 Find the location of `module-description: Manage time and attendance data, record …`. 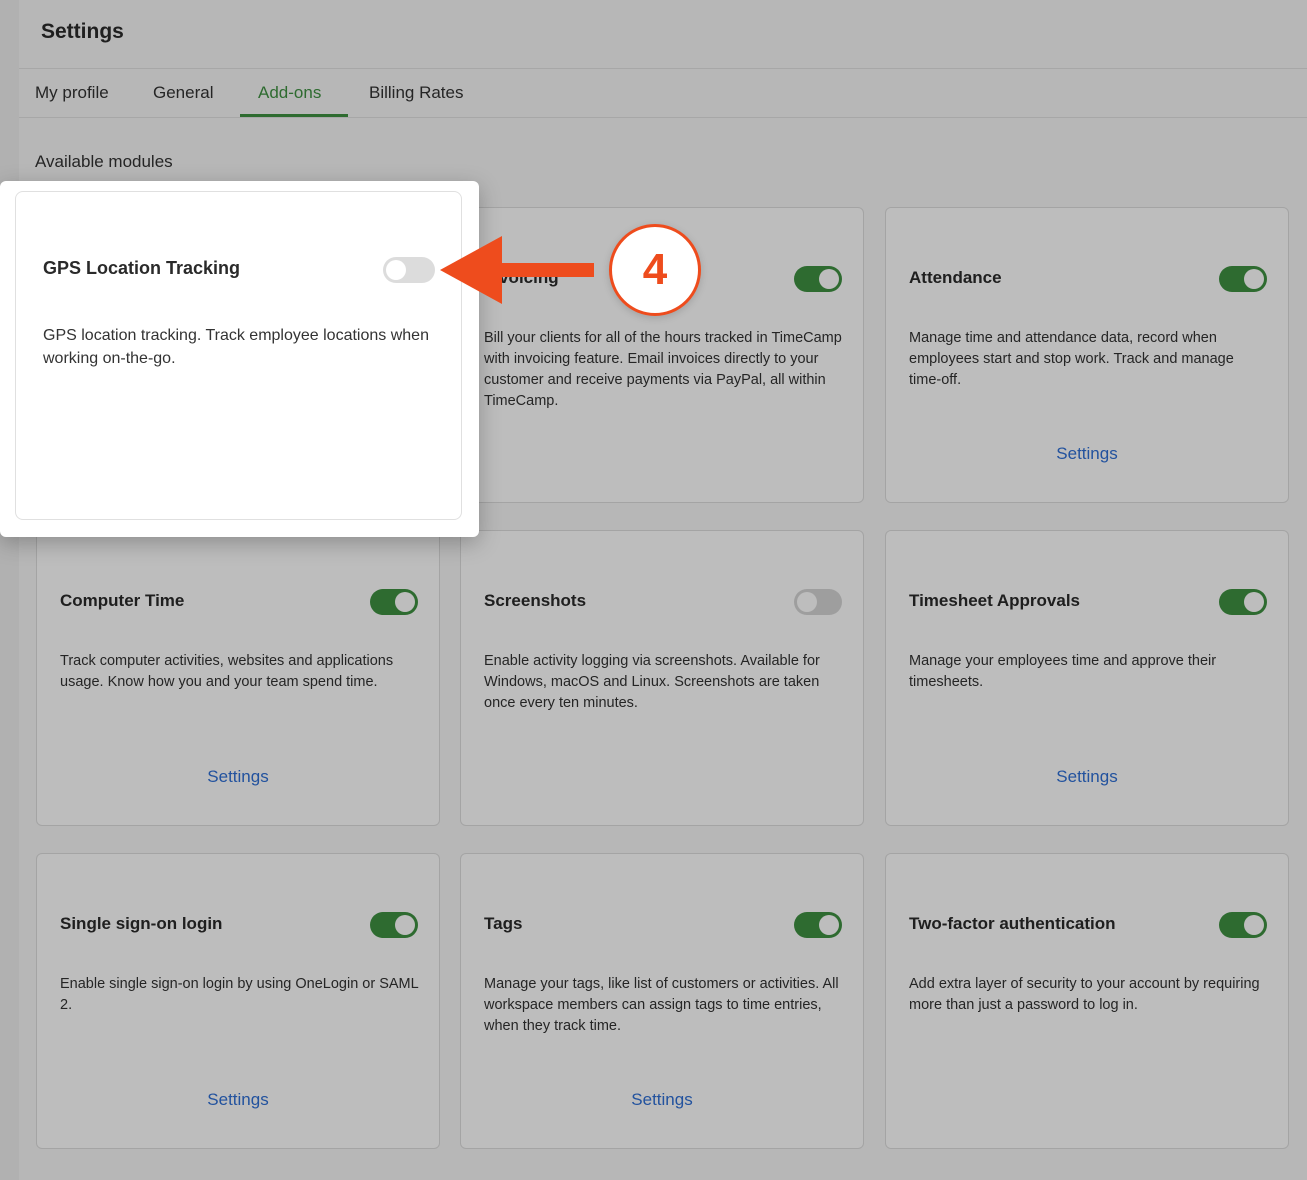

module-description: Manage time and attendance data, record … is located at coordinates (1071, 359).